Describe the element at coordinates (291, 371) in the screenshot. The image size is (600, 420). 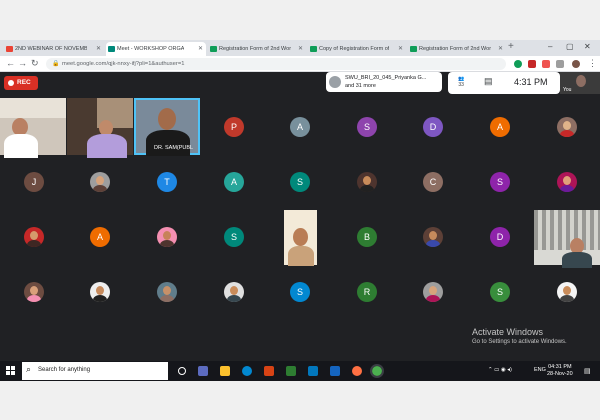
I see `excel-icon` at that location.